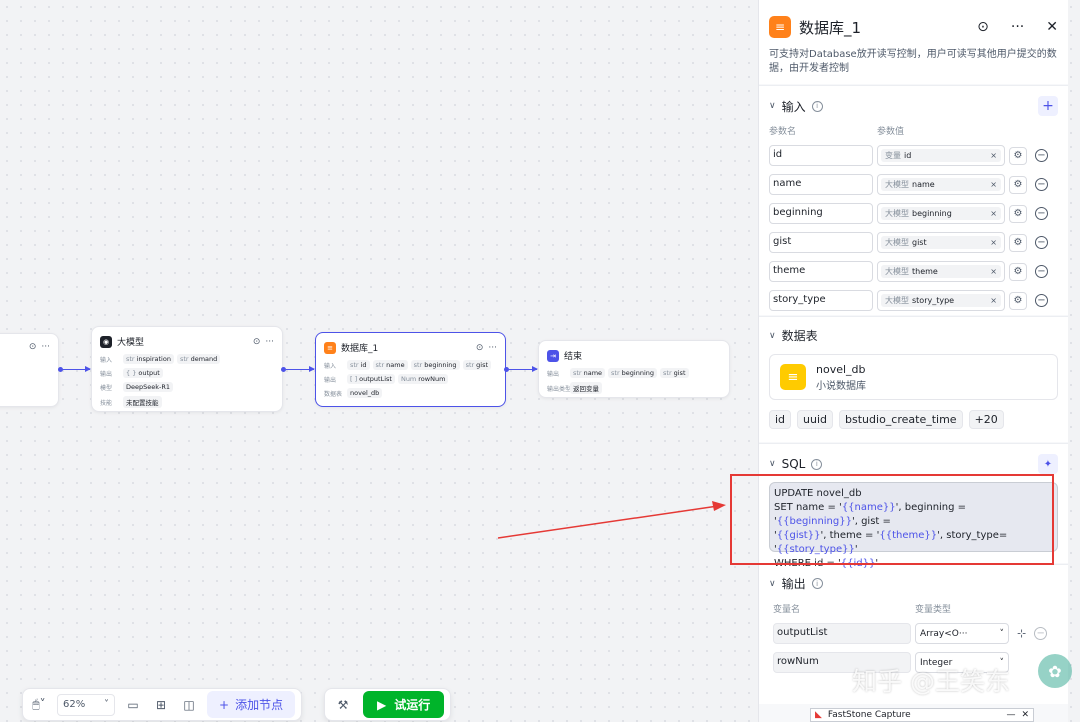 Image resolution: width=1080 pixels, height=722 pixels. I want to click on field-tag: +20, so click(986, 419).